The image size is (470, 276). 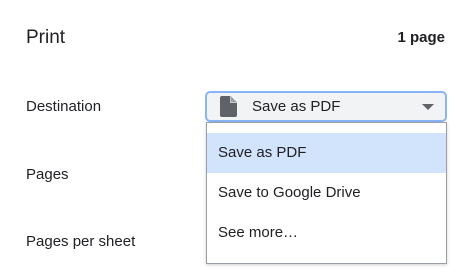 What do you see at coordinates (326, 153) in the screenshot?
I see `menu-item-save-as-pdf: Save as PDF` at bounding box center [326, 153].